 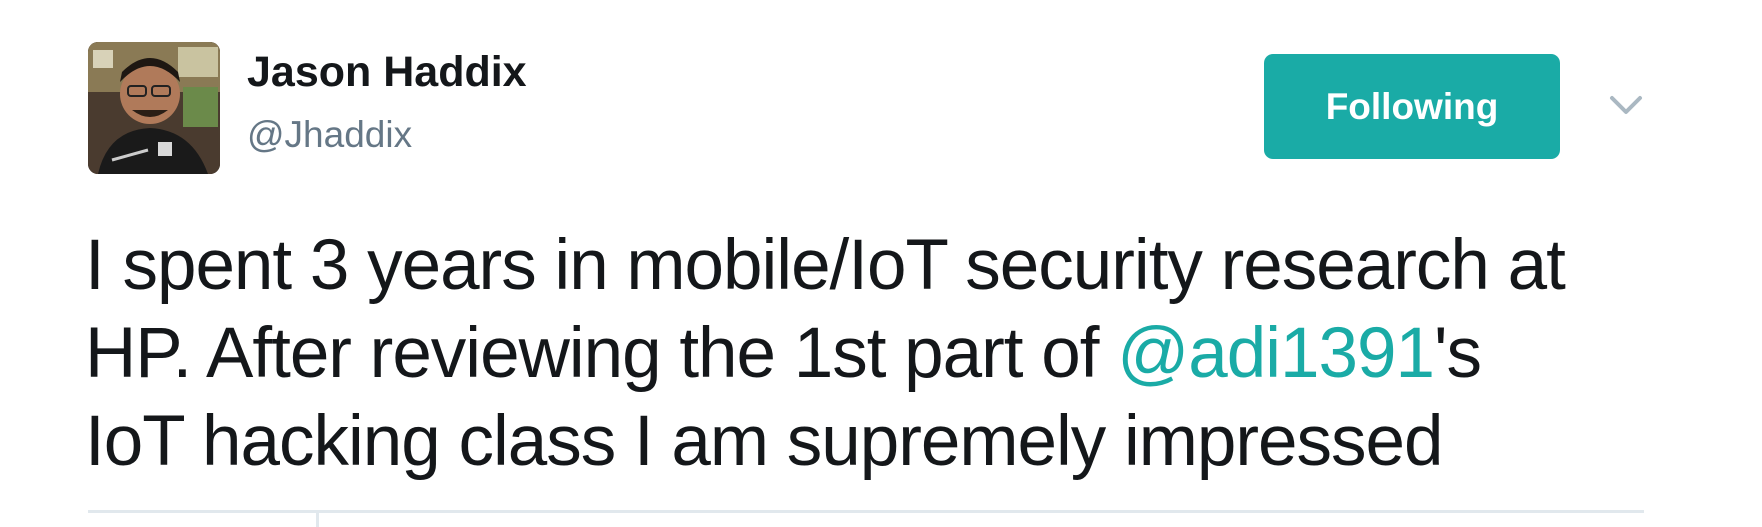 What do you see at coordinates (317, 519) in the screenshot?
I see `divider-tick` at bounding box center [317, 519].